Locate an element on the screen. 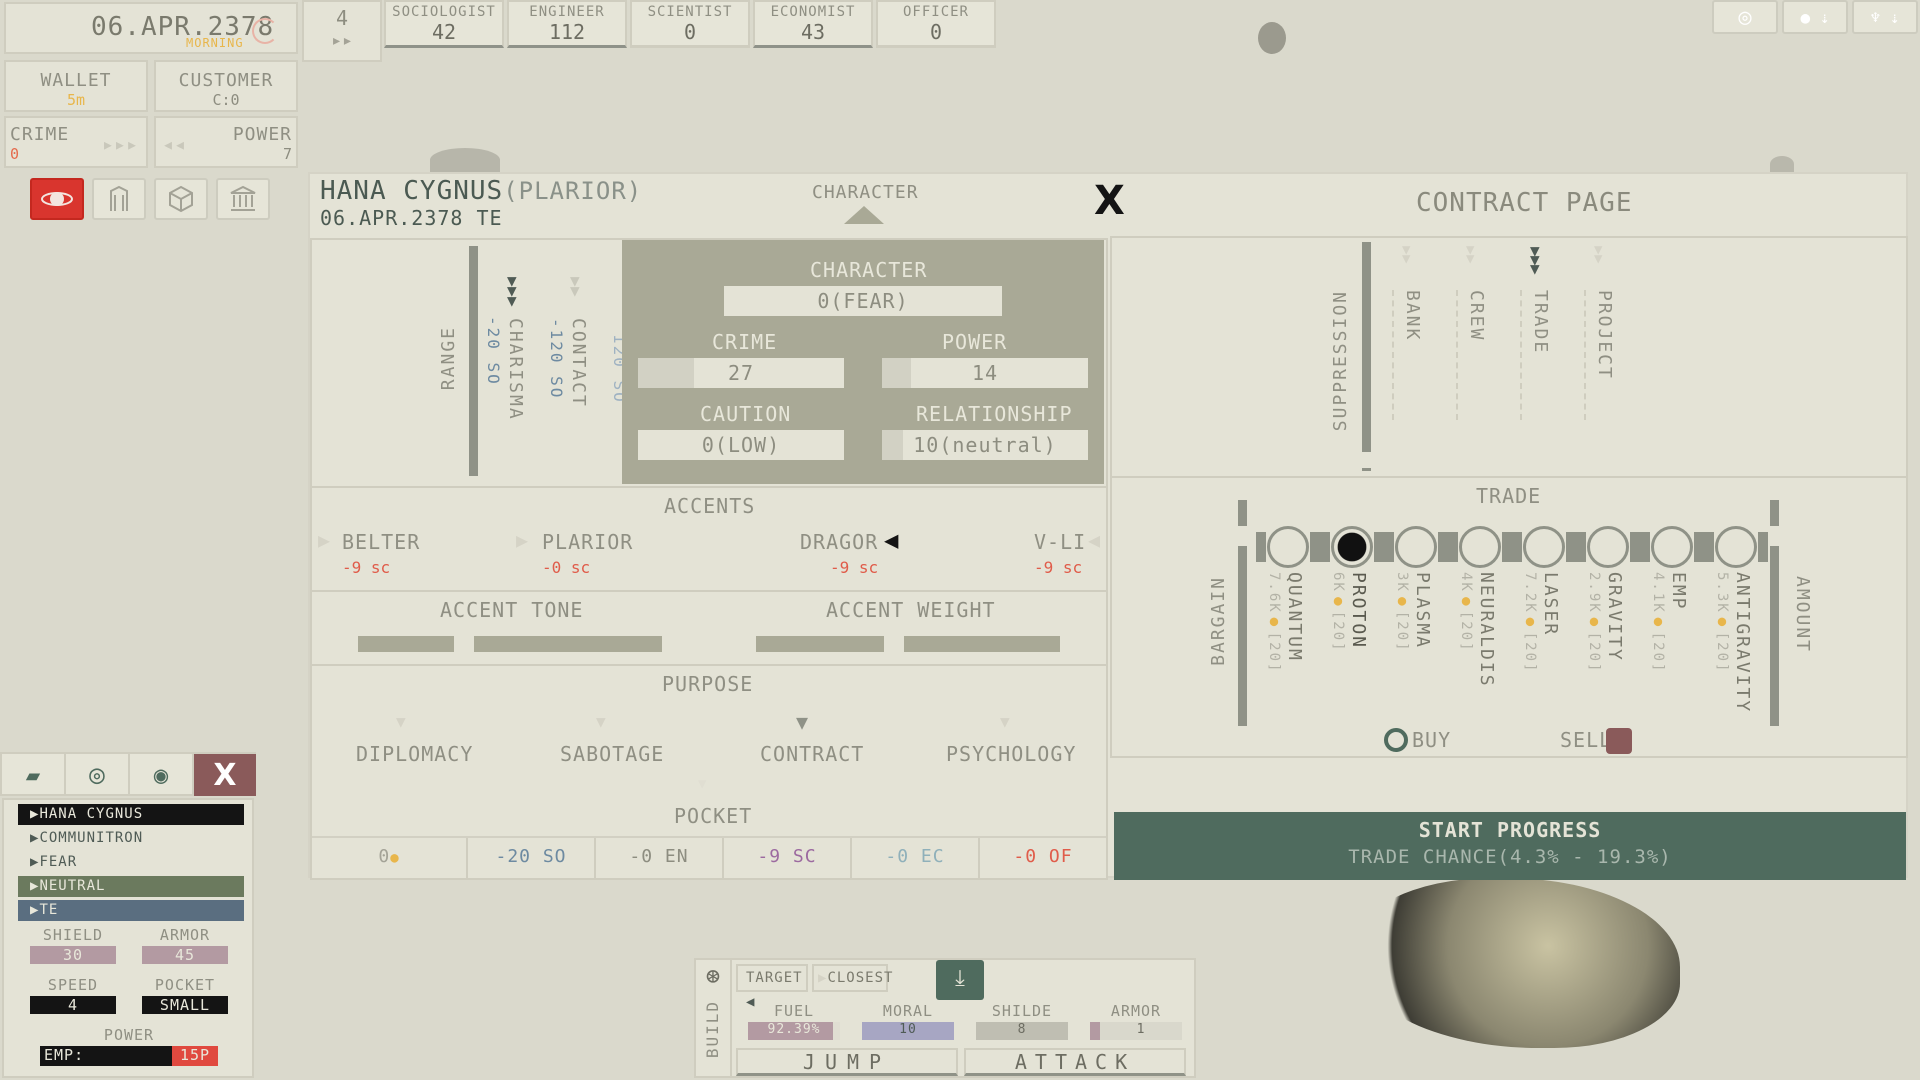 Image resolution: width=1920 pixels, height=1080 pixels. caution-label: CAUTION is located at coordinates (746, 414).